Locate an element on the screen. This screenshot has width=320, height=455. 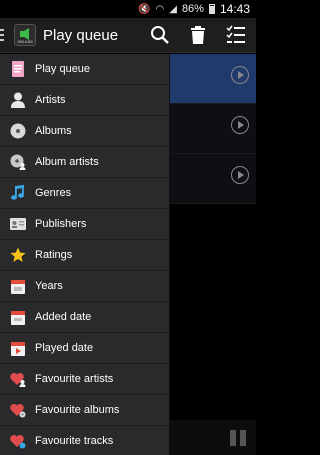
drawer-item-artists: Artists is located at coordinates (84, 100).